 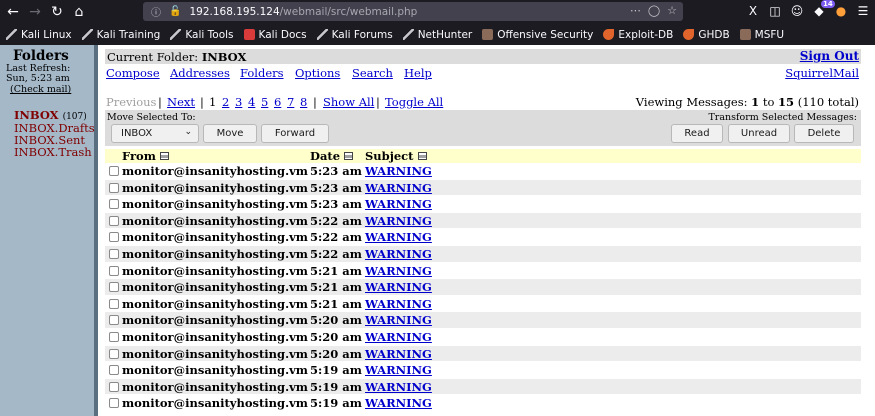 What do you see at coordinates (133, 73) in the screenshot?
I see `menu-compose: Compose` at bounding box center [133, 73].